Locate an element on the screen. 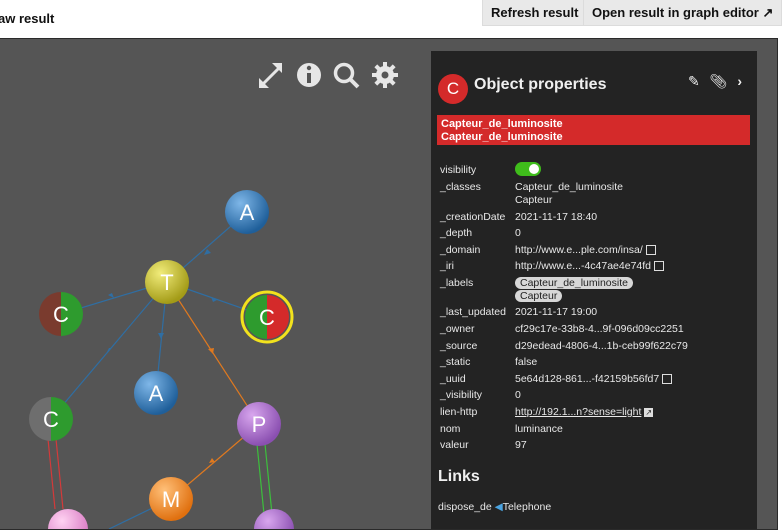  open-graph-editor-button: Open result in graph editor ↗ is located at coordinates (683, 13).